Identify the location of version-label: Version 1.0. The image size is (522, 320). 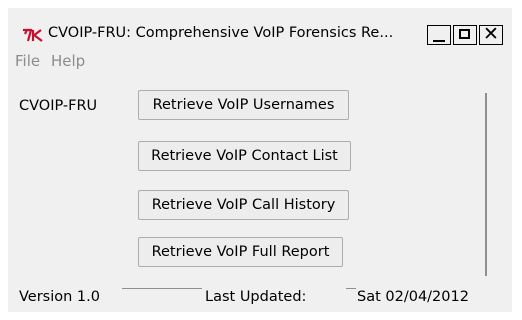
(59, 297).